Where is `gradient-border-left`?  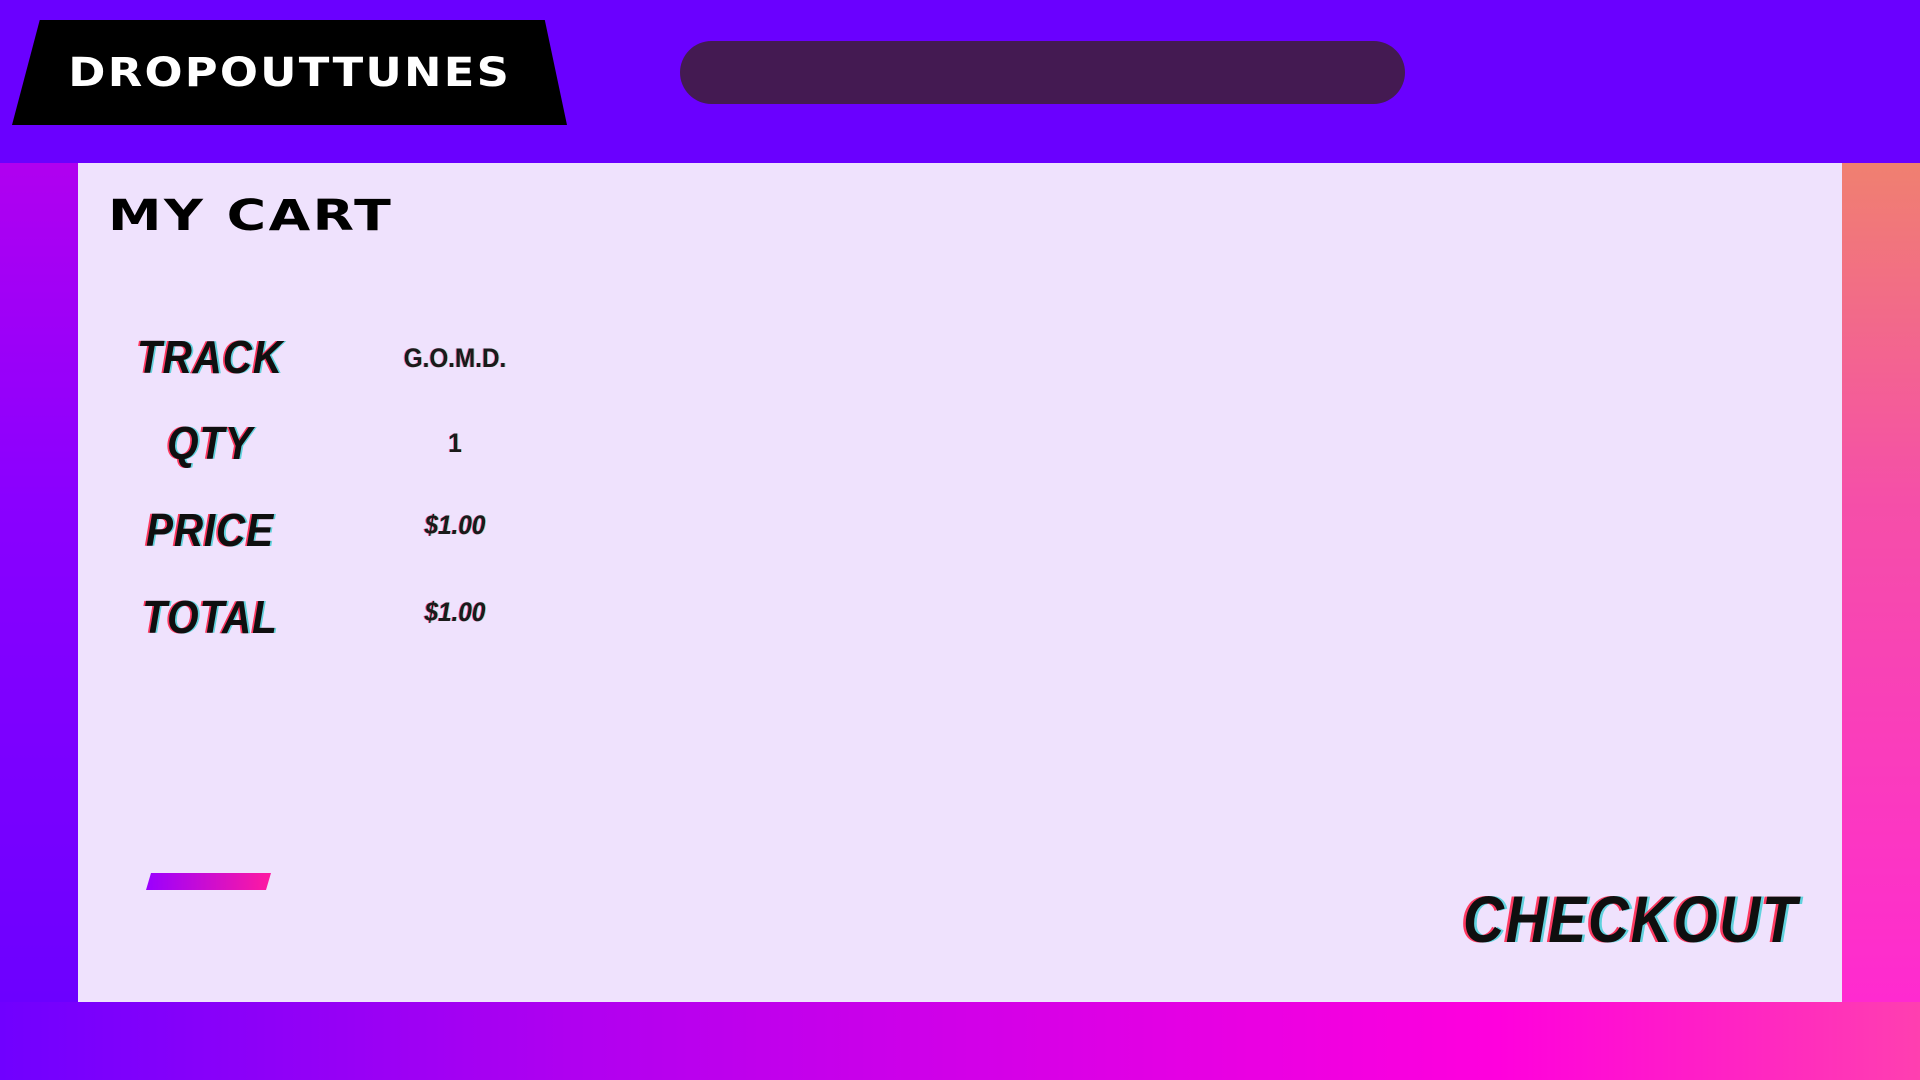 gradient-border-left is located at coordinates (39, 583).